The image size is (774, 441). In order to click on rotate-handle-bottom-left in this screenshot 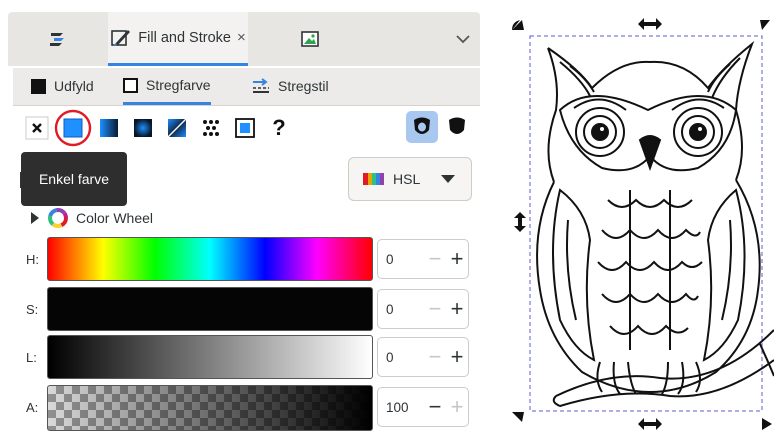, I will do `click(518, 417)`.